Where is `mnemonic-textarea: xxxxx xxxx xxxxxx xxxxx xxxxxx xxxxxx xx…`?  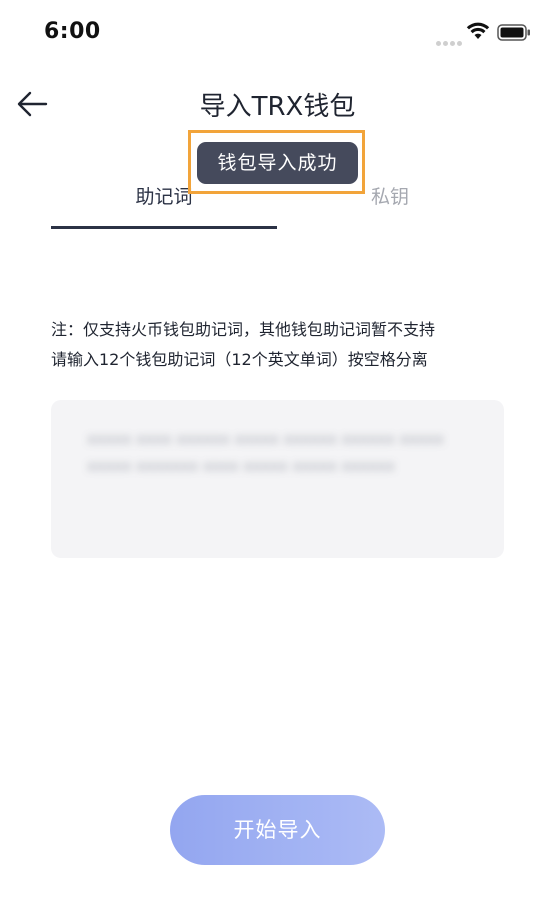
mnemonic-textarea: xxxxx xxxx xxxxxx xxxxx xxxxxx xxxxxx xx… is located at coordinates (277, 479).